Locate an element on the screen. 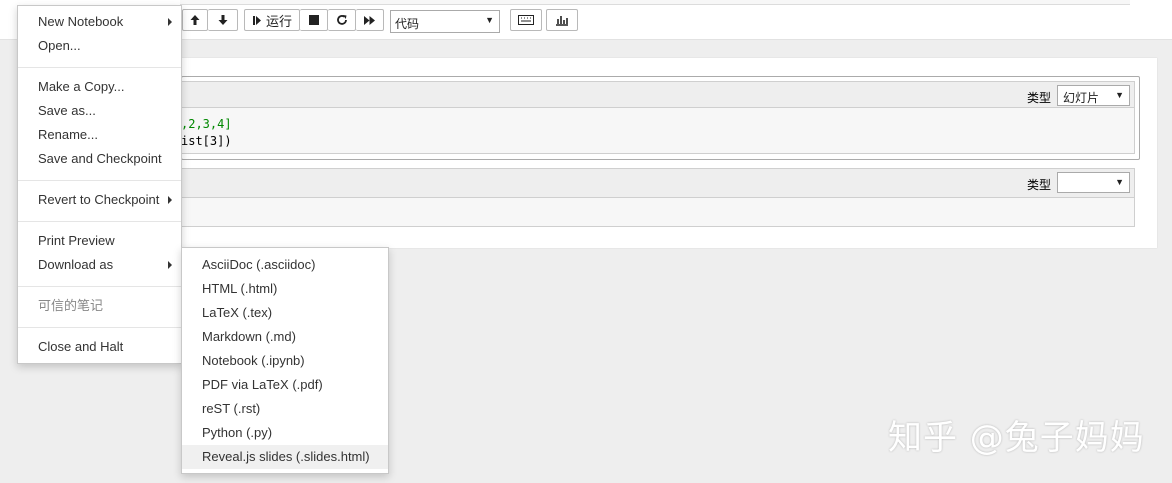  refresh-icon is located at coordinates (341, 20).